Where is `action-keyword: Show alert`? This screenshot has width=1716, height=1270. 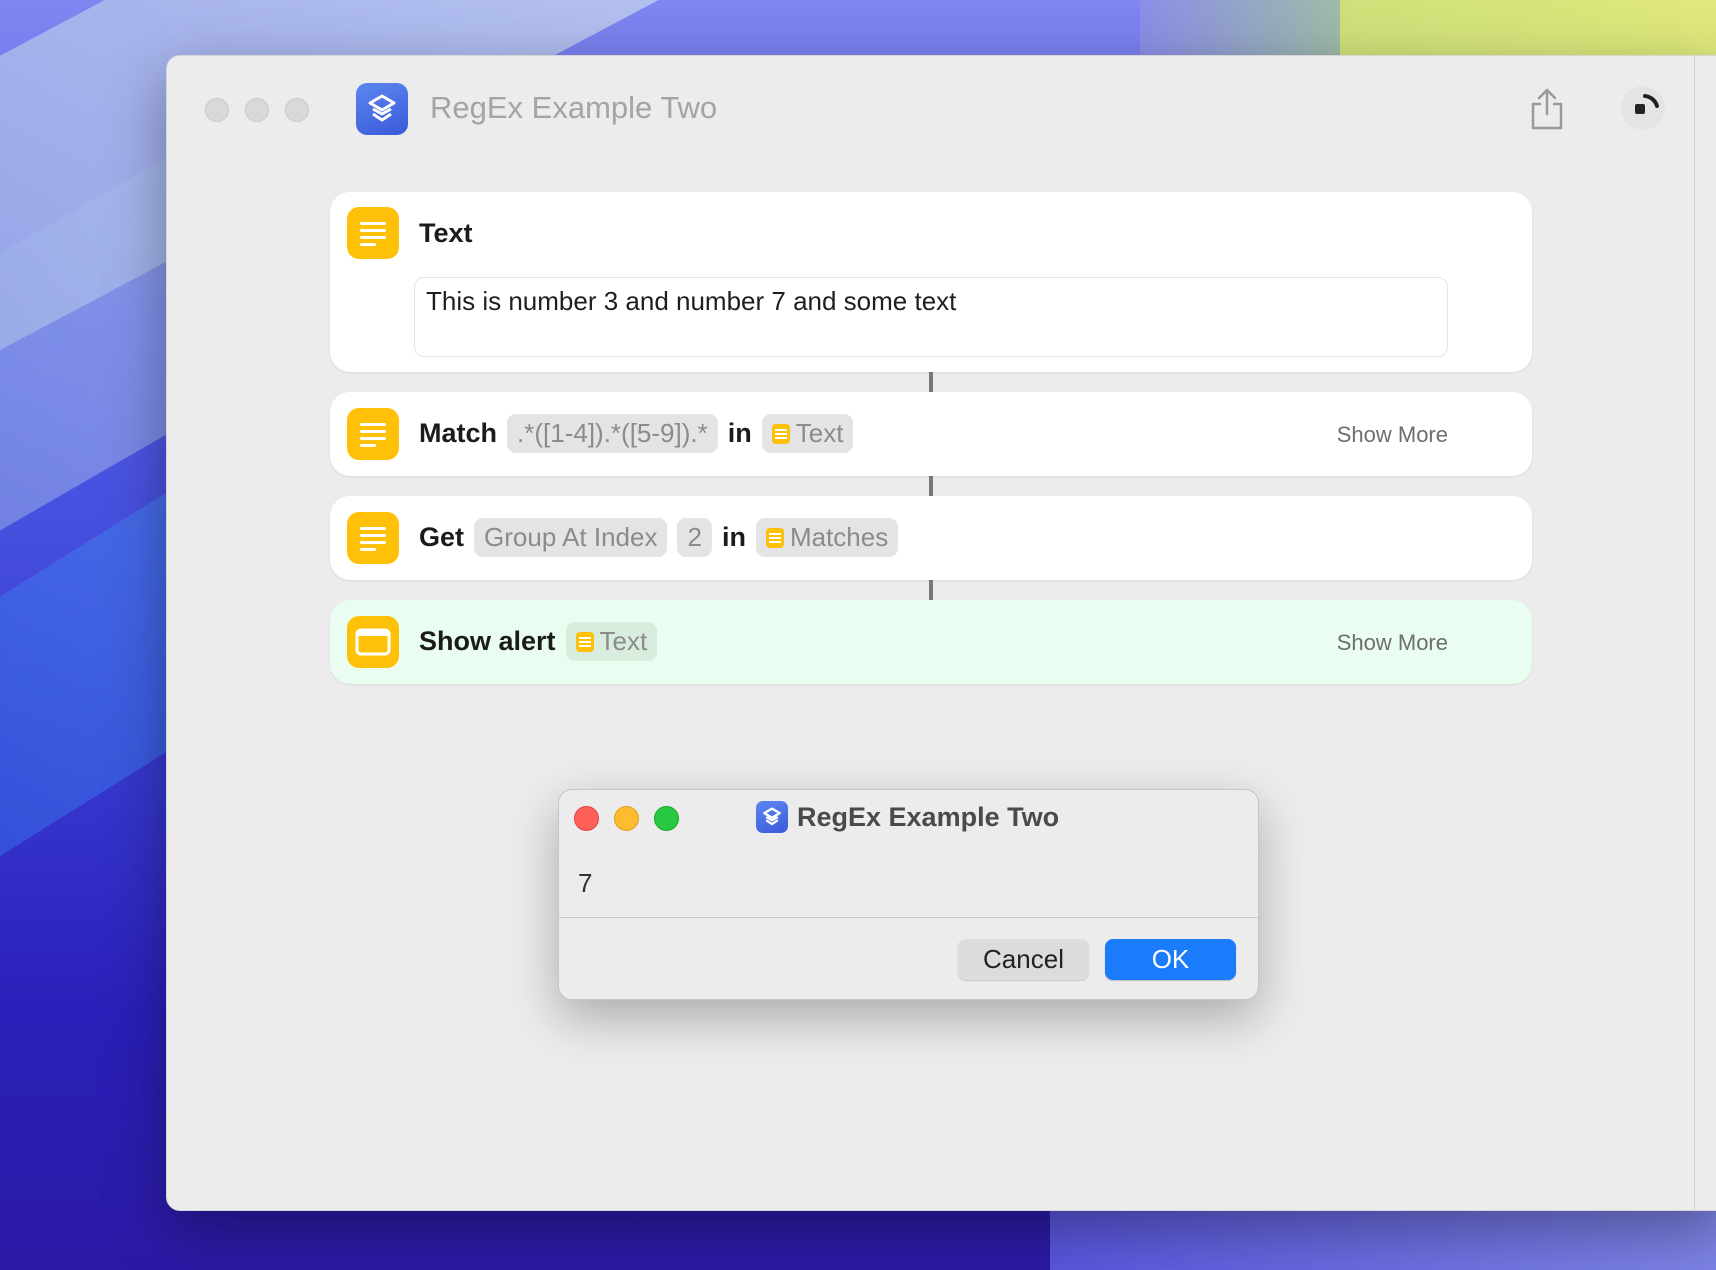 action-keyword: Show alert is located at coordinates (487, 641).